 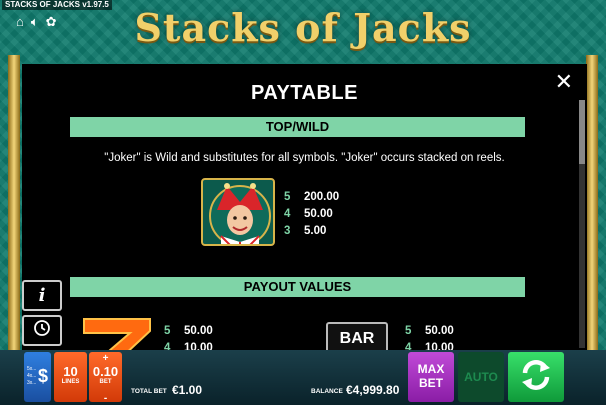 I want to click on info-icon: i, so click(x=42, y=295).